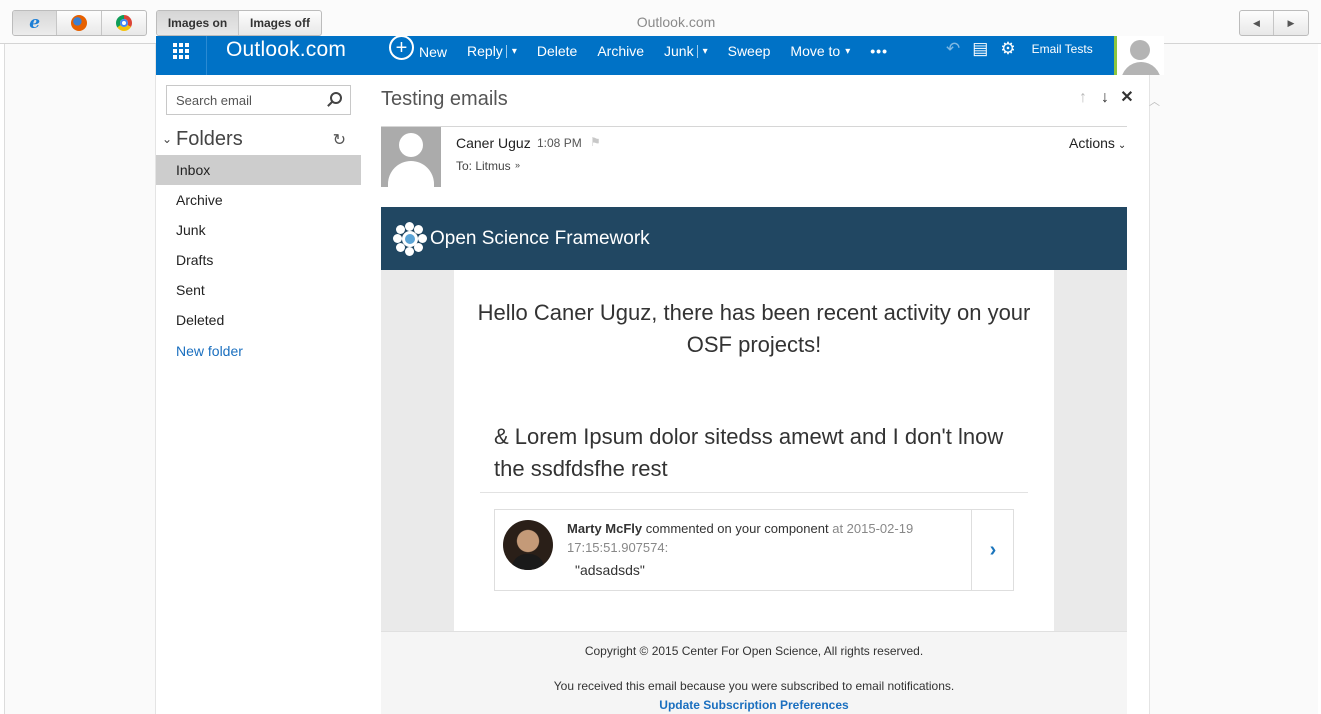  I want to click on firefox-icon, so click(79, 23).